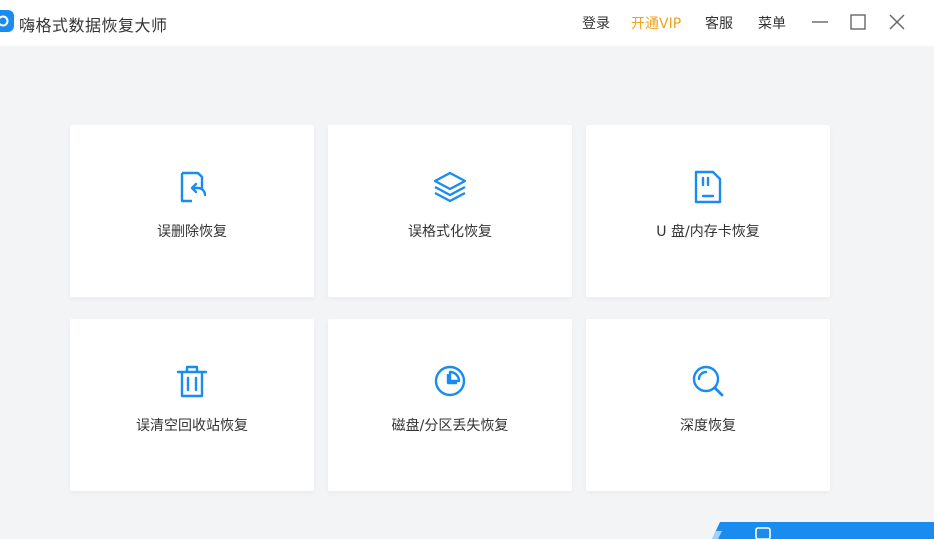  What do you see at coordinates (192, 232) in the screenshot?
I see `card-label: 误删除恢复` at bounding box center [192, 232].